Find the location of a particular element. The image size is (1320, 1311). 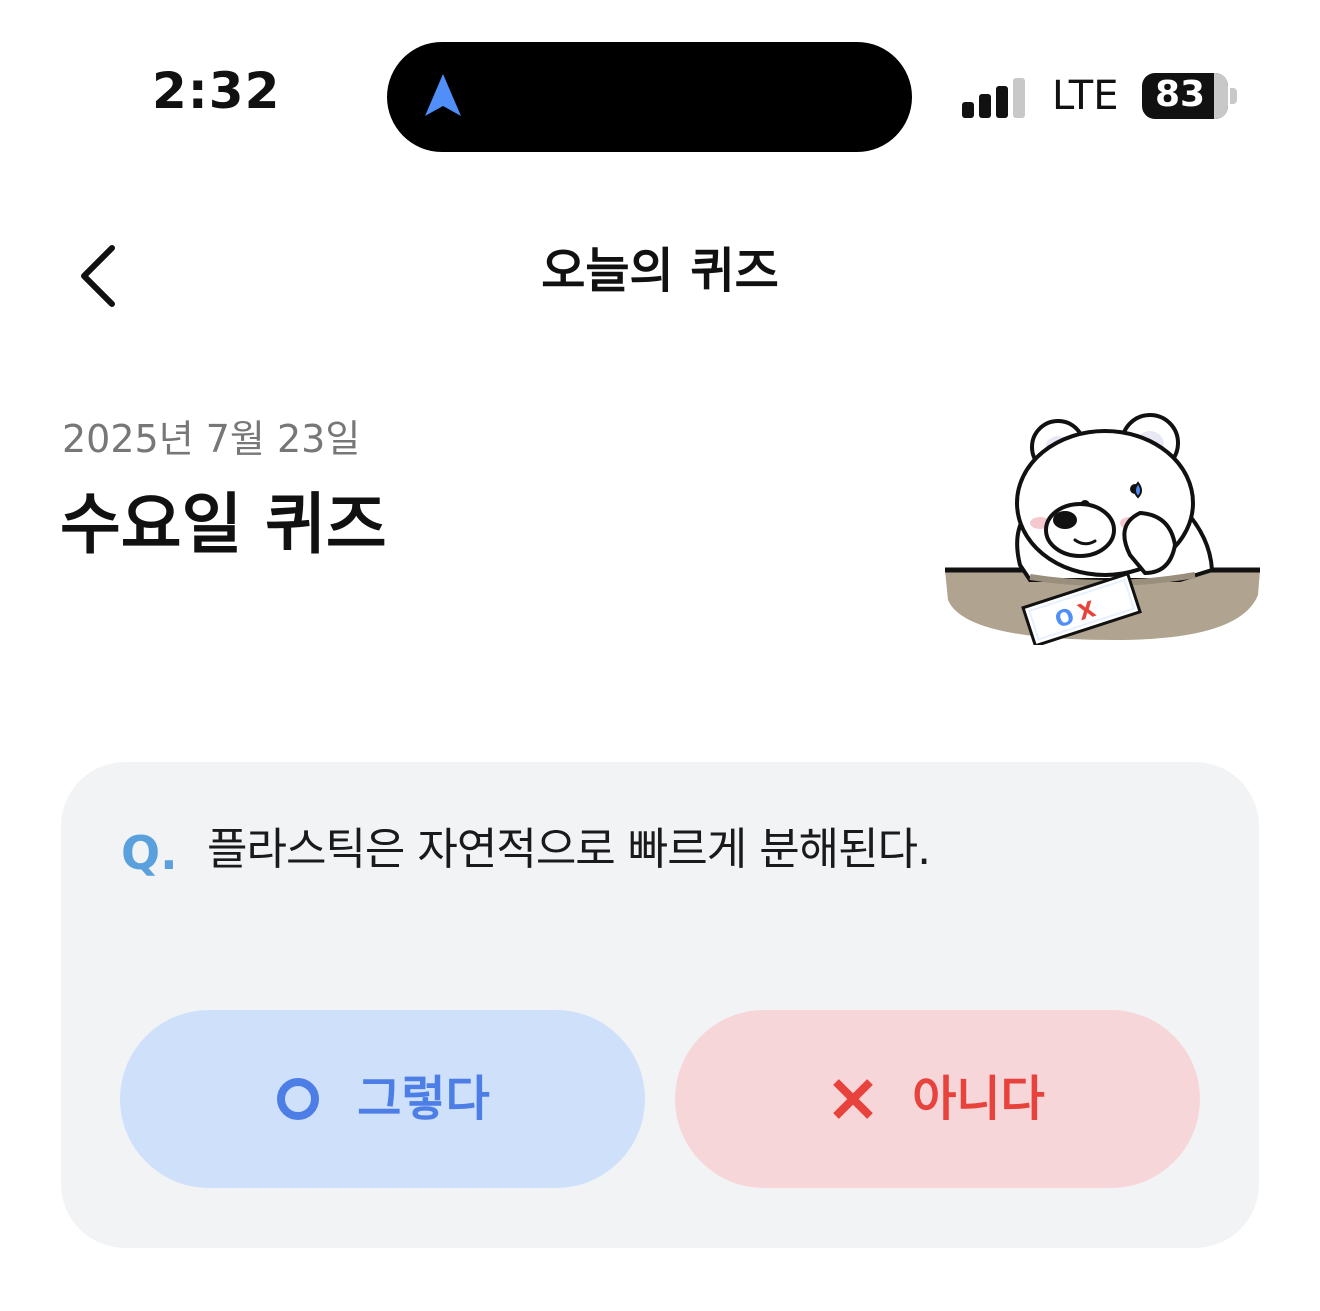

quiz-title: 수요일 퀴즈 is located at coordinates (223, 524).